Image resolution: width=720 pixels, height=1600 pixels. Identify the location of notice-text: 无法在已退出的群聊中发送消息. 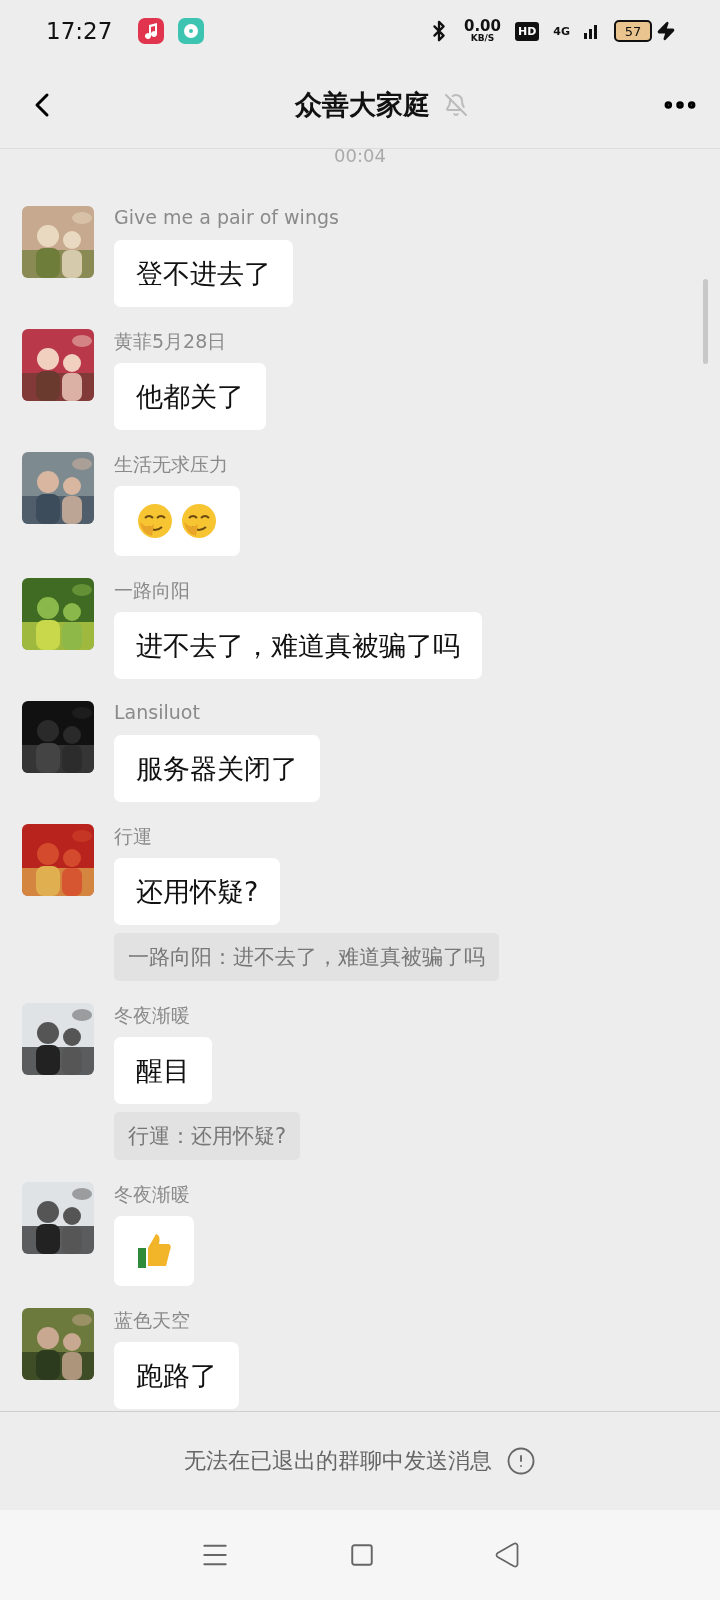
(338, 1461).